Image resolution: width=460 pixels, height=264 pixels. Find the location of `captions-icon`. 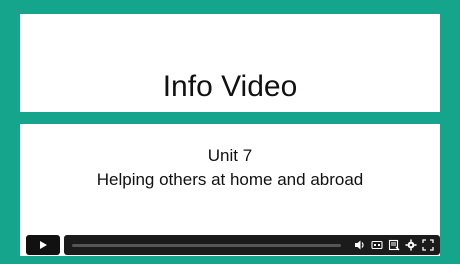

captions-icon is located at coordinates (376, 245).